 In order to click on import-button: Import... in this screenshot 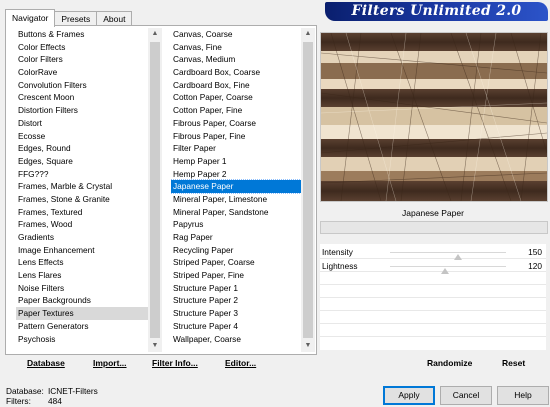, I will do `click(110, 365)`.